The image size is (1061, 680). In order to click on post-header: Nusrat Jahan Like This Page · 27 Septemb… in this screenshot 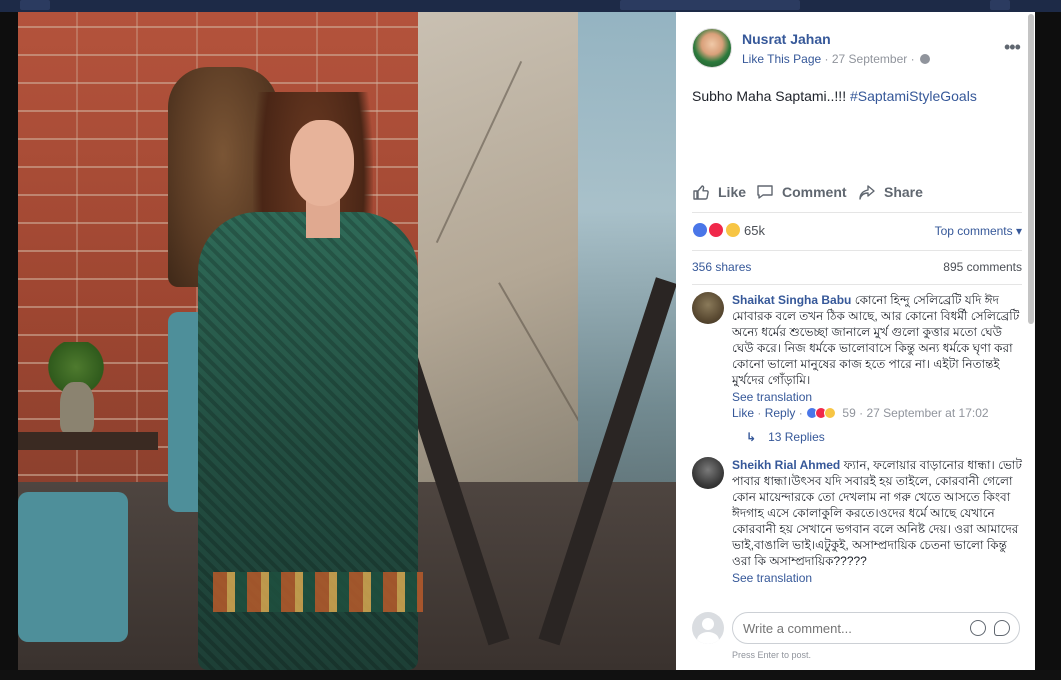, I will do `click(857, 50)`.